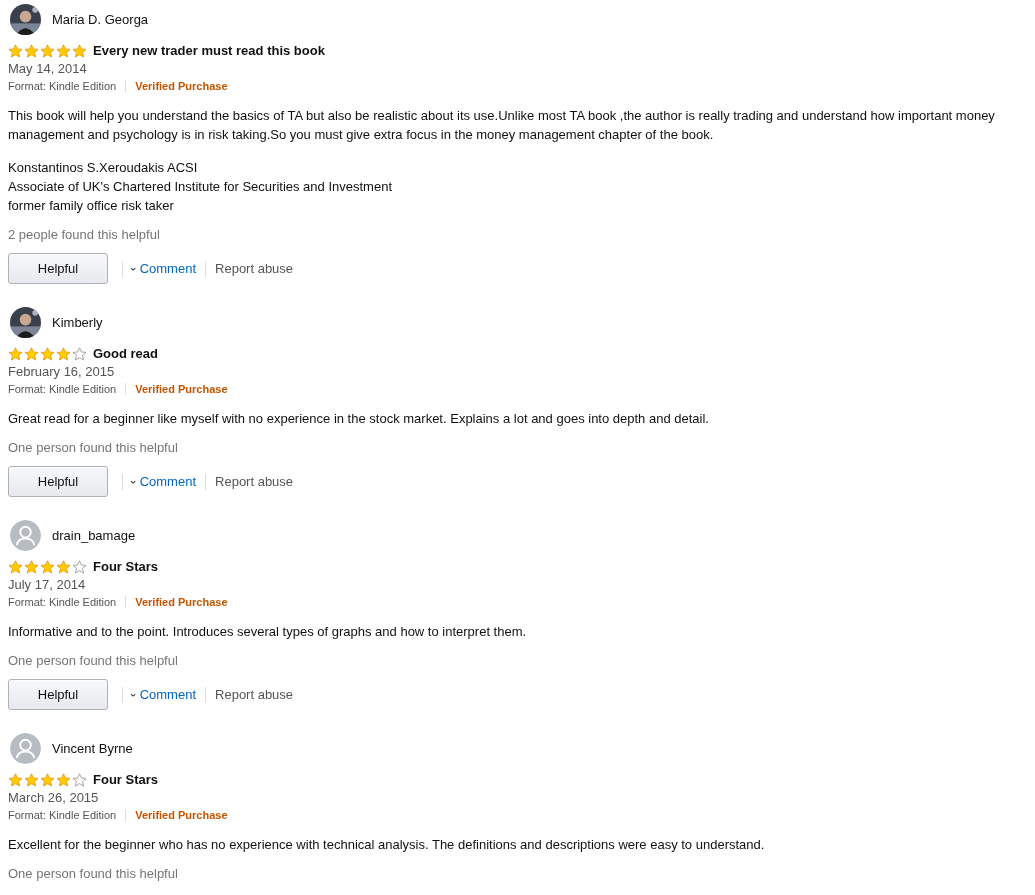 The width and height of the screenshot is (1035, 895). Describe the element at coordinates (92, 748) in the screenshot. I see `author-name: Vincent Byrne` at that location.